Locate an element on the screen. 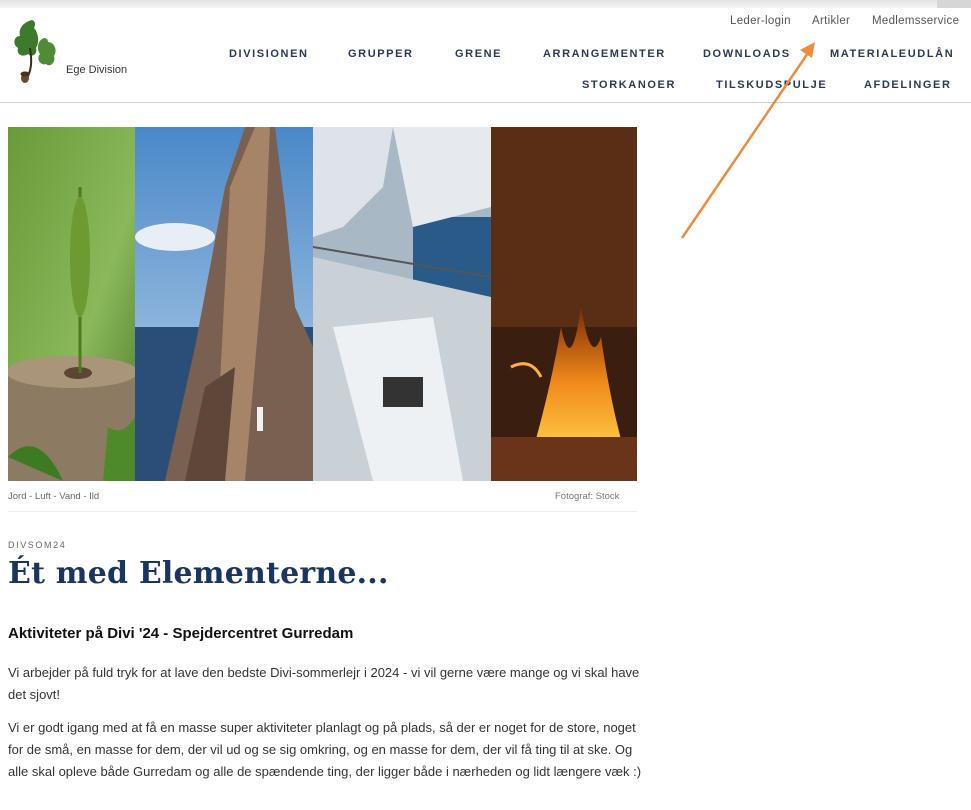 This screenshot has width=971, height=810. util-link-leder-login: Leder-login is located at coordinates (760, 21).